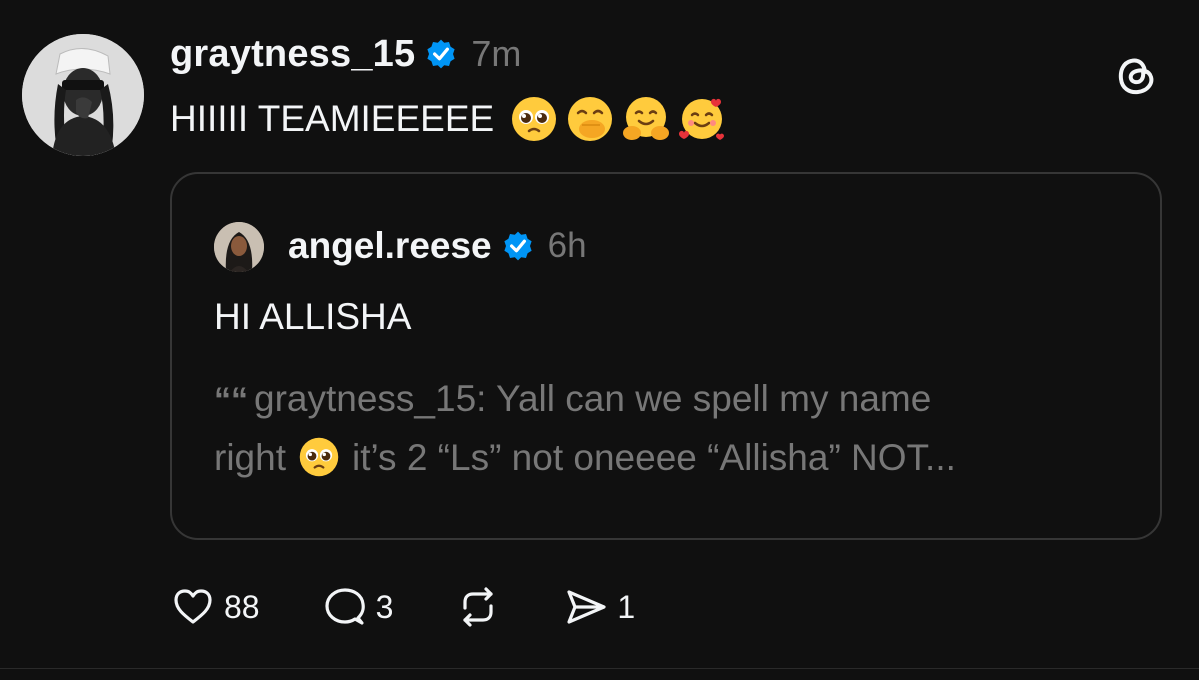  What do you see at coordinates (345, 607) in the screenshot?
I see `comment-icon` at bounding box center [345, 607].